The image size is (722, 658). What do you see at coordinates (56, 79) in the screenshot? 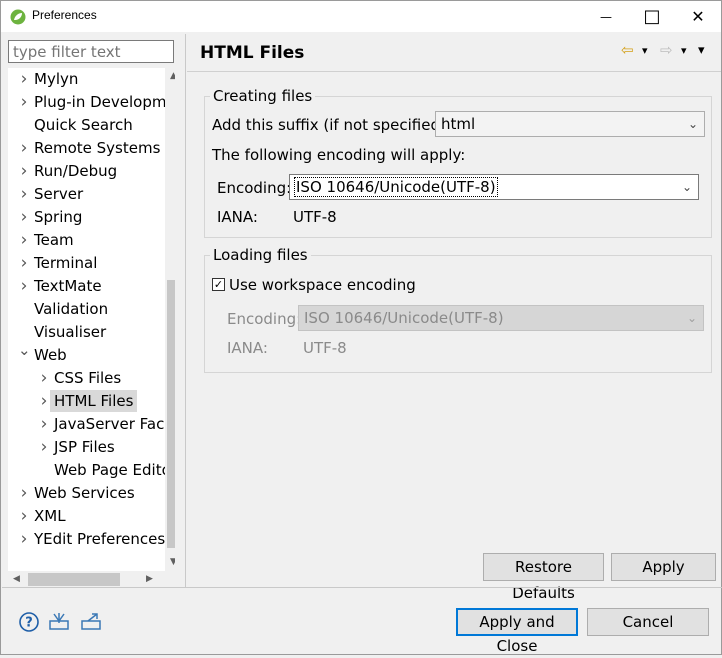
I see `tree-item-label: Mylyn` at bounding box center [56, 79].